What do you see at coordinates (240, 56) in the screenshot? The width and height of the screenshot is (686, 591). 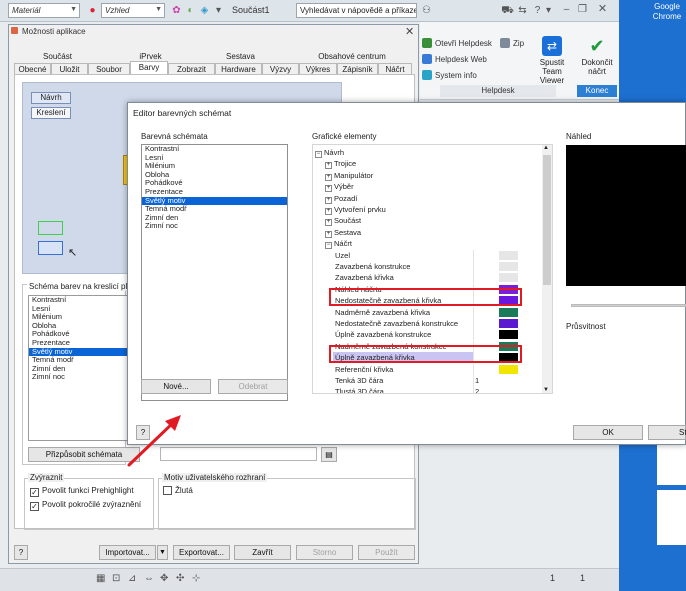 I see `tab-sestava: Sestava` at bounding box center [240, 56].